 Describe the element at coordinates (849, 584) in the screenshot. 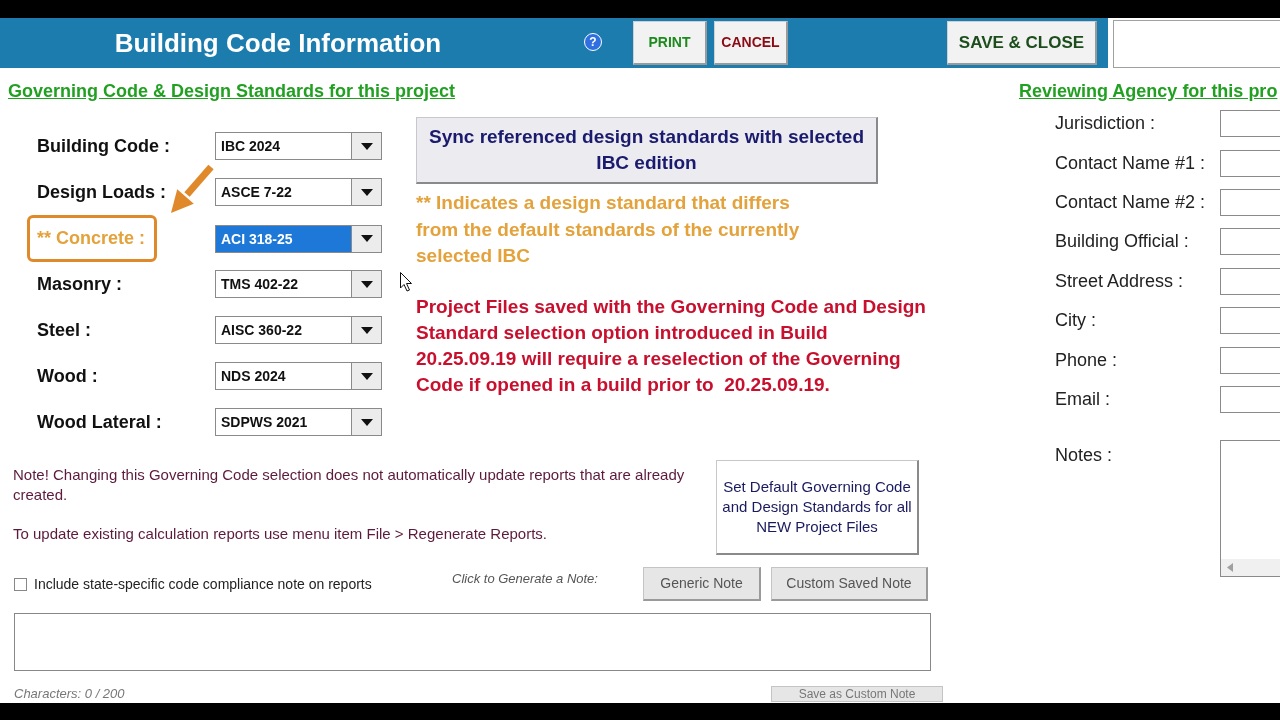

I see `generate-note-button: Custom Saved Note` at that location.